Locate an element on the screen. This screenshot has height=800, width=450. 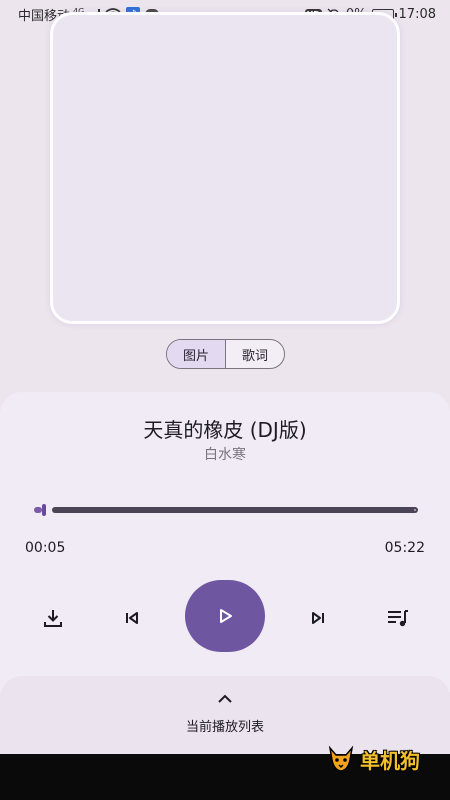
song-artist: 白水寒 is located at coordinates (225, 455).